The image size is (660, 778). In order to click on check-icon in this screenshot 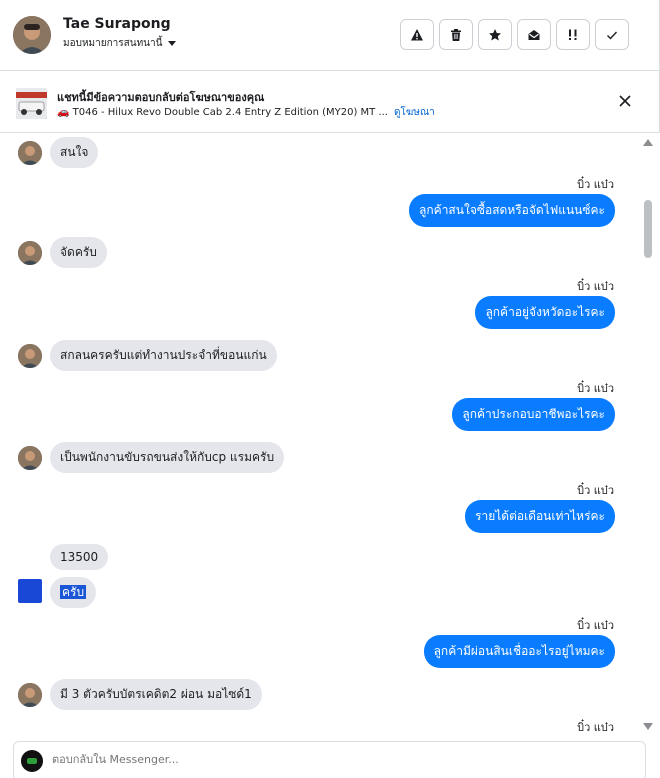, I will do `click(612, 35)`.